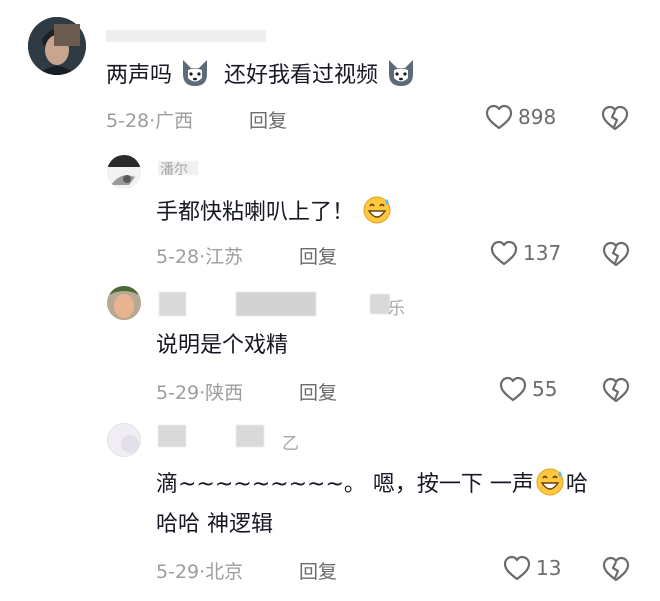 This screenshot has height=601, width=660. What do you see at coordinates (200, 393) in the screenshot?
I see `comment-meta: 5-29·陕西` at bounding box center [200, 393].